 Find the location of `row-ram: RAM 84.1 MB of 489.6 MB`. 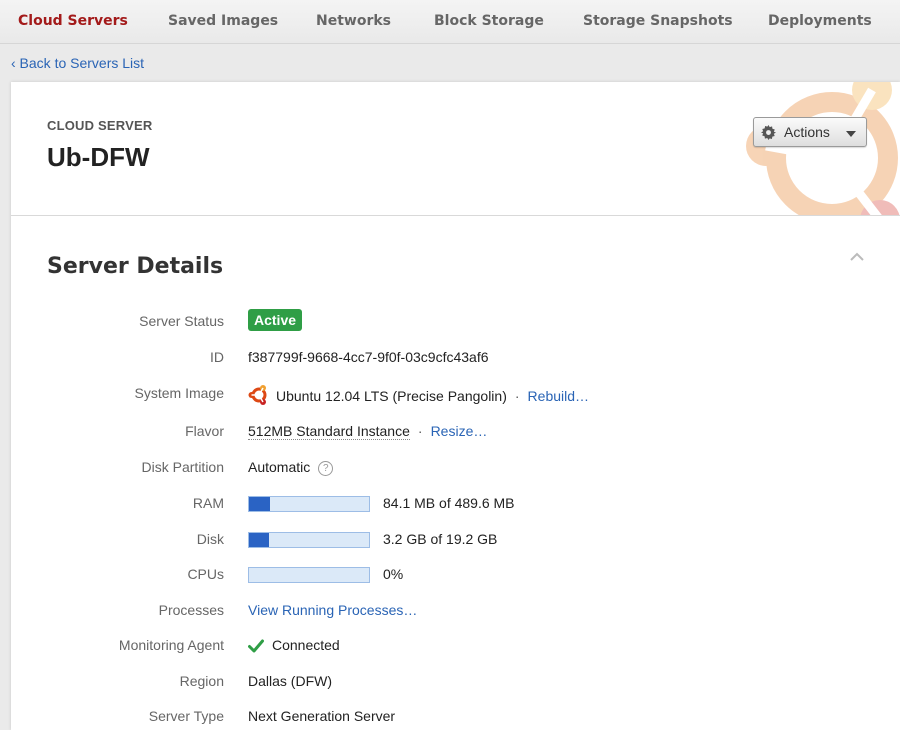

row-ram: RAM 84.1 MB of 489.6 MB is located at coordinates (455, 504).